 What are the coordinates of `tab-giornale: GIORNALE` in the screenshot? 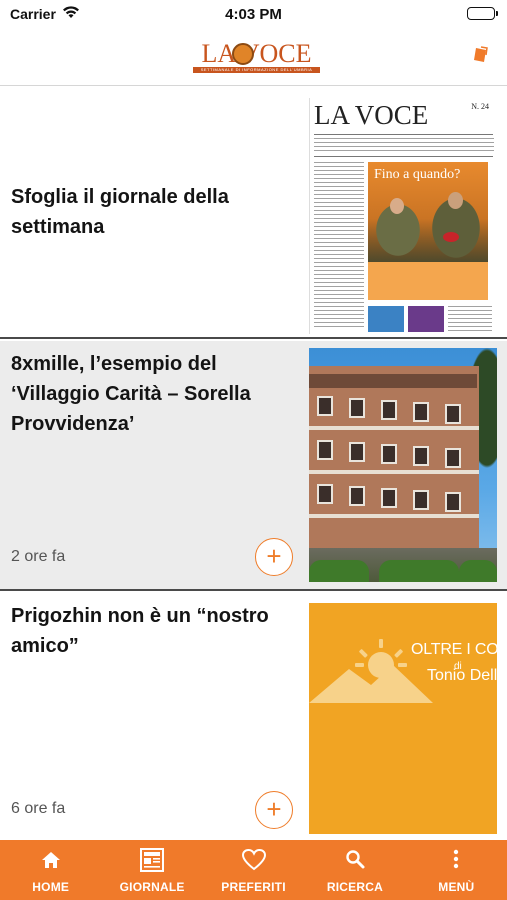 It's located at (151, 870).